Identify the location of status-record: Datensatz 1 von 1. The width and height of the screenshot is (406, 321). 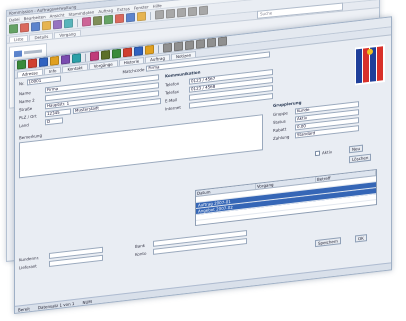
(56, 305).